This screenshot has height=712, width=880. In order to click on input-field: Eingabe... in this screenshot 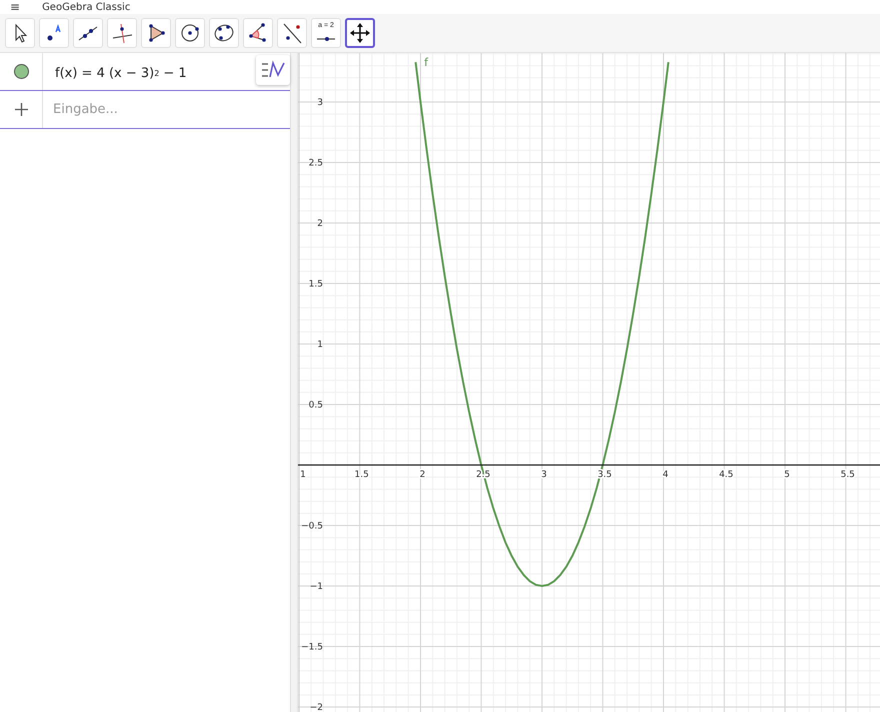, I will do `click(166, 109)`.